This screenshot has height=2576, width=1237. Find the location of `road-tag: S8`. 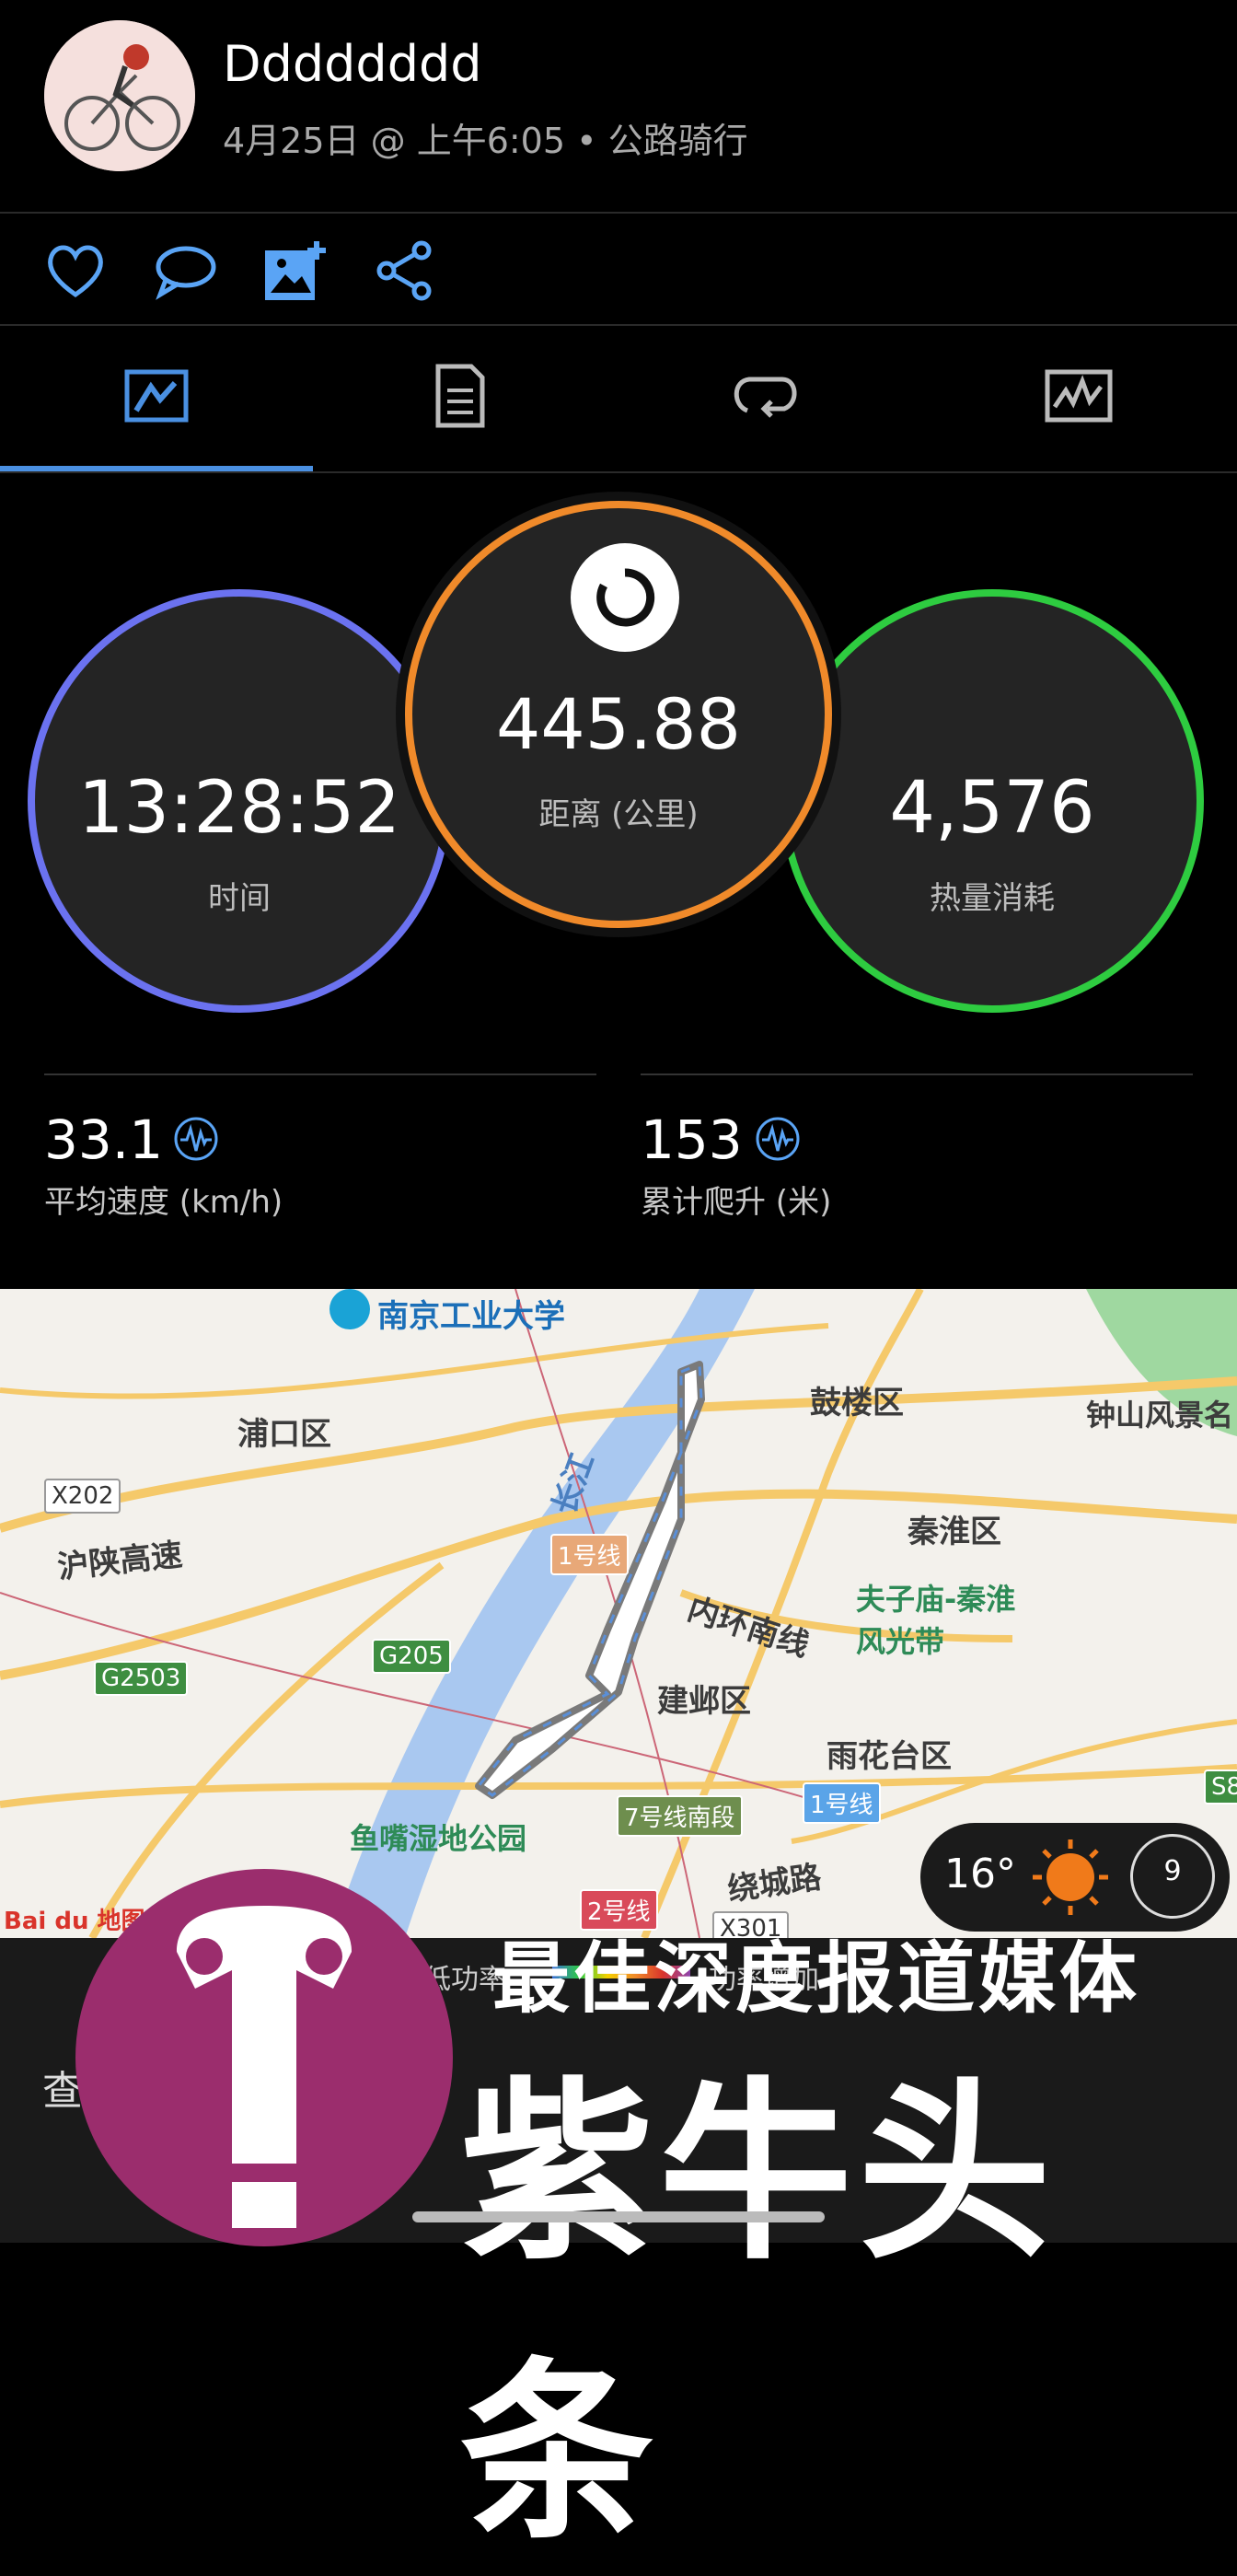

road-tag: S8 is located at coordinates (1220, 1787).